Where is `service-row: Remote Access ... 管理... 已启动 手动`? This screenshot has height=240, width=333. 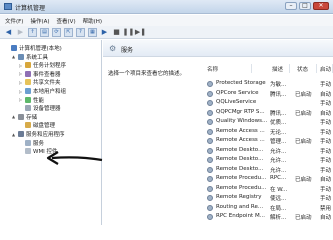
service-row: Remote Access ... 管理... 已启动 手动 is located at coordinates (218, 141).